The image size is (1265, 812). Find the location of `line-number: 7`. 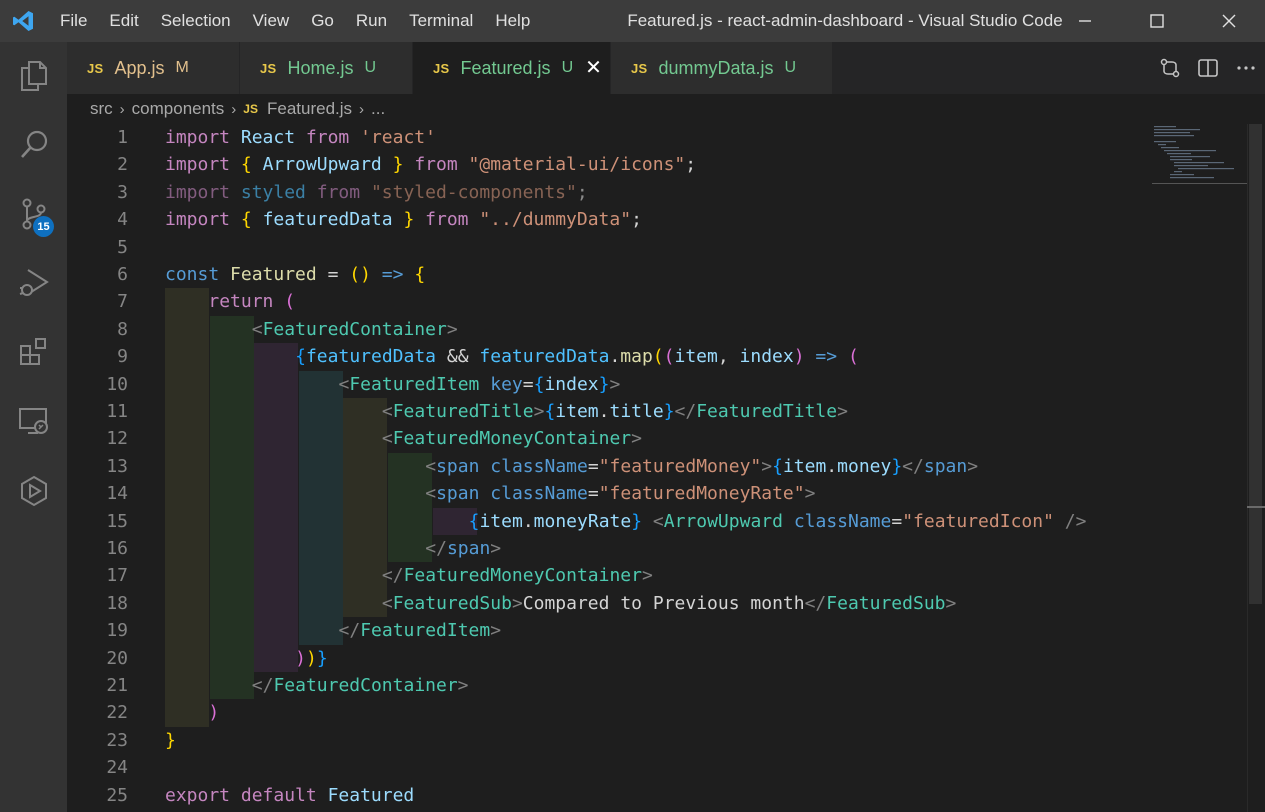

line-number: 7 is located at coordinates (122, 302).